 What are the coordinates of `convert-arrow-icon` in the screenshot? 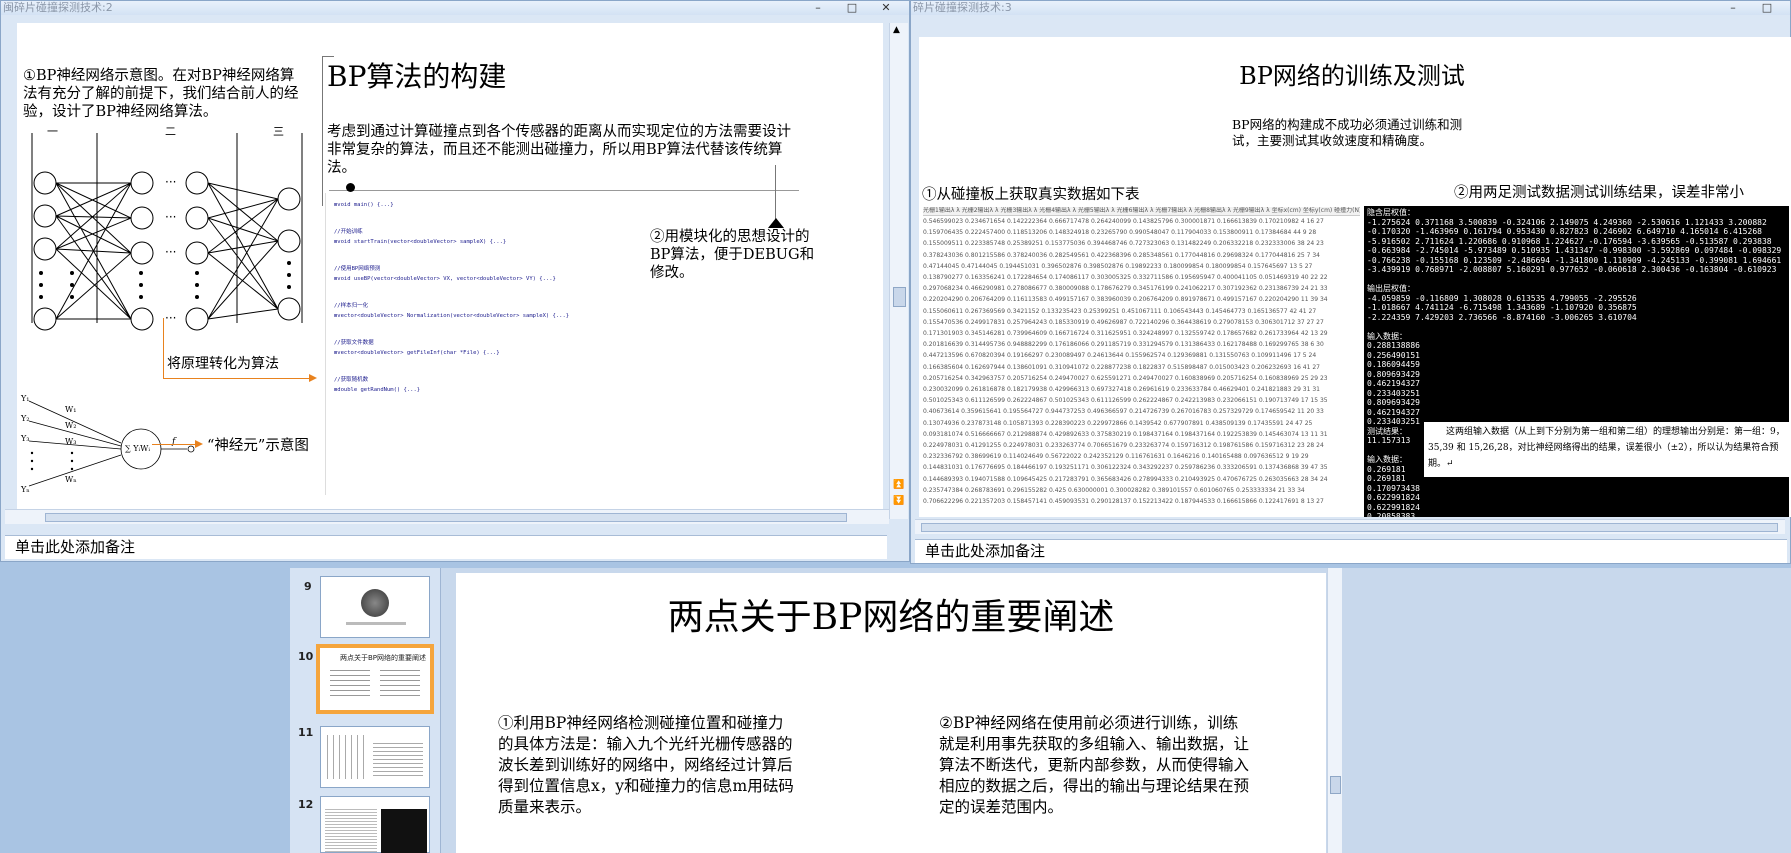 It's located at (313, 378).